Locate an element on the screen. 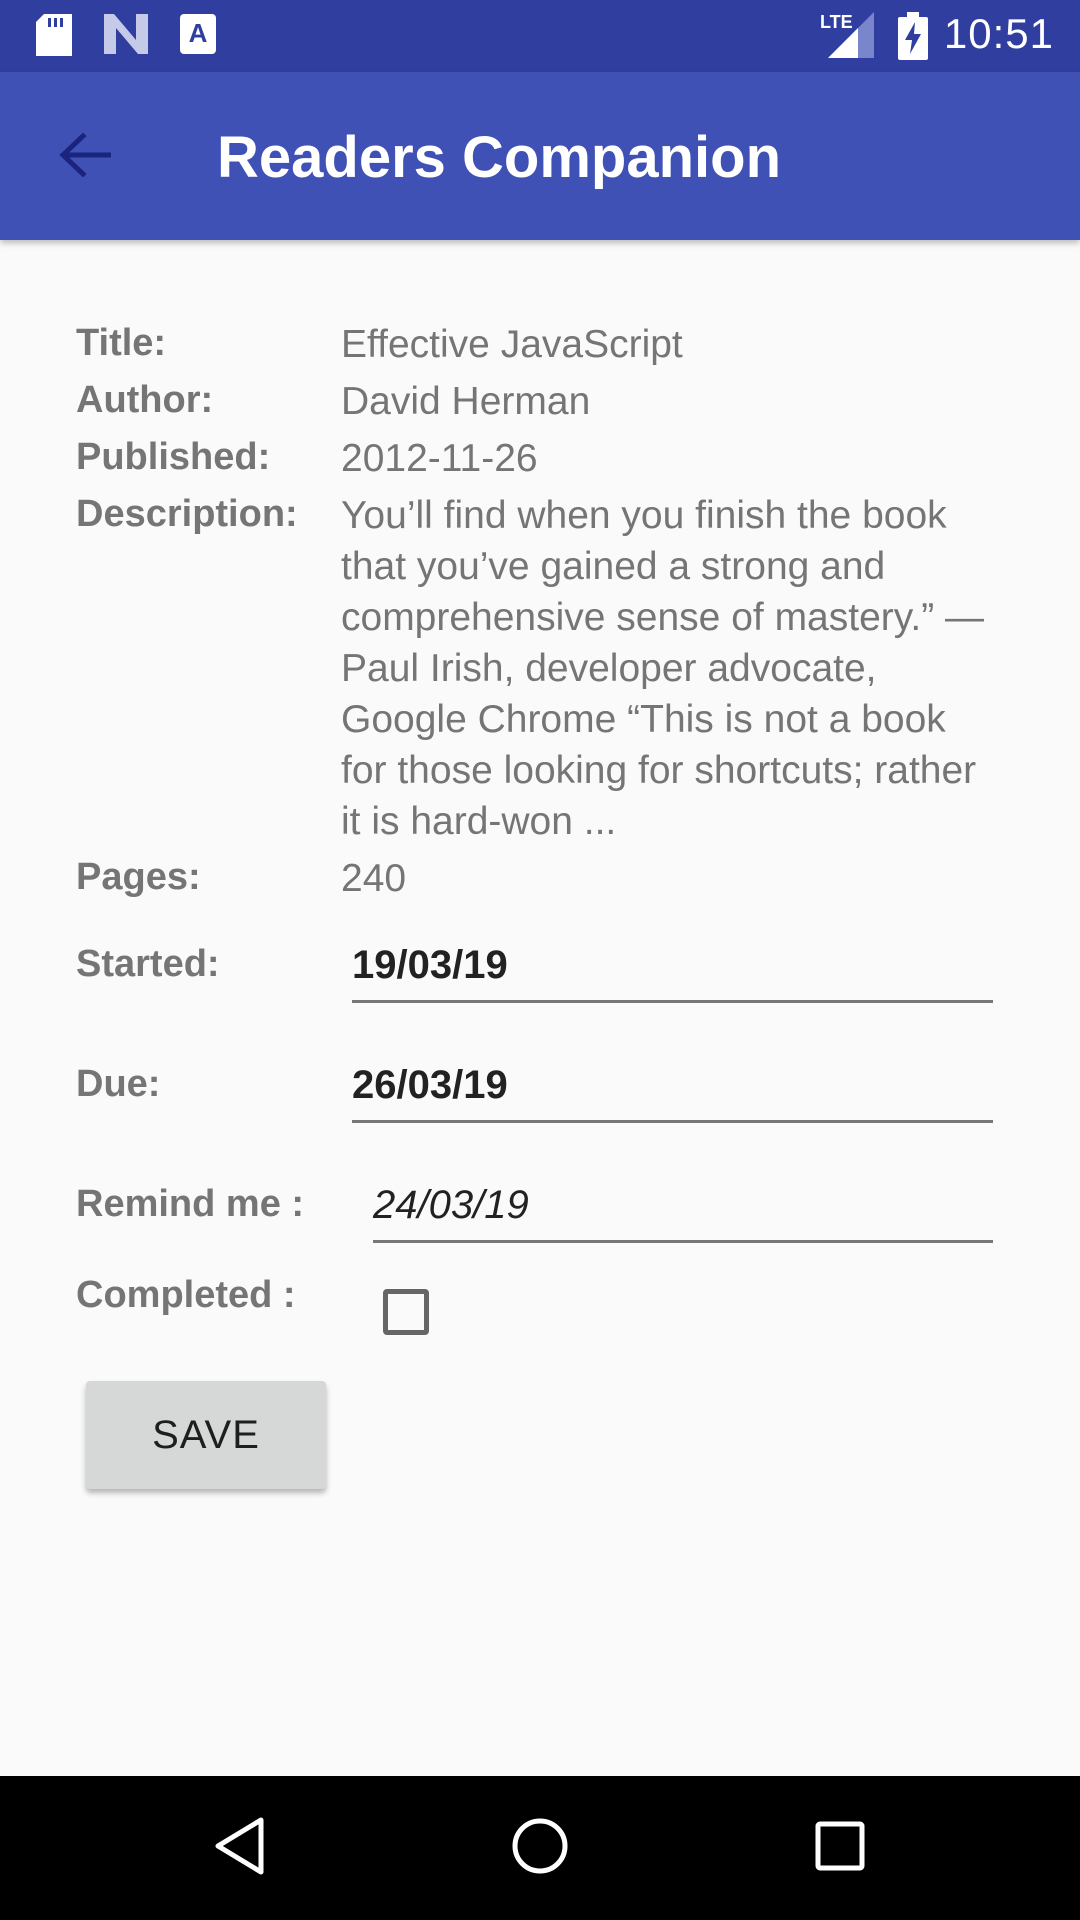  author-label: Author: is located at coordinates (145, 400).